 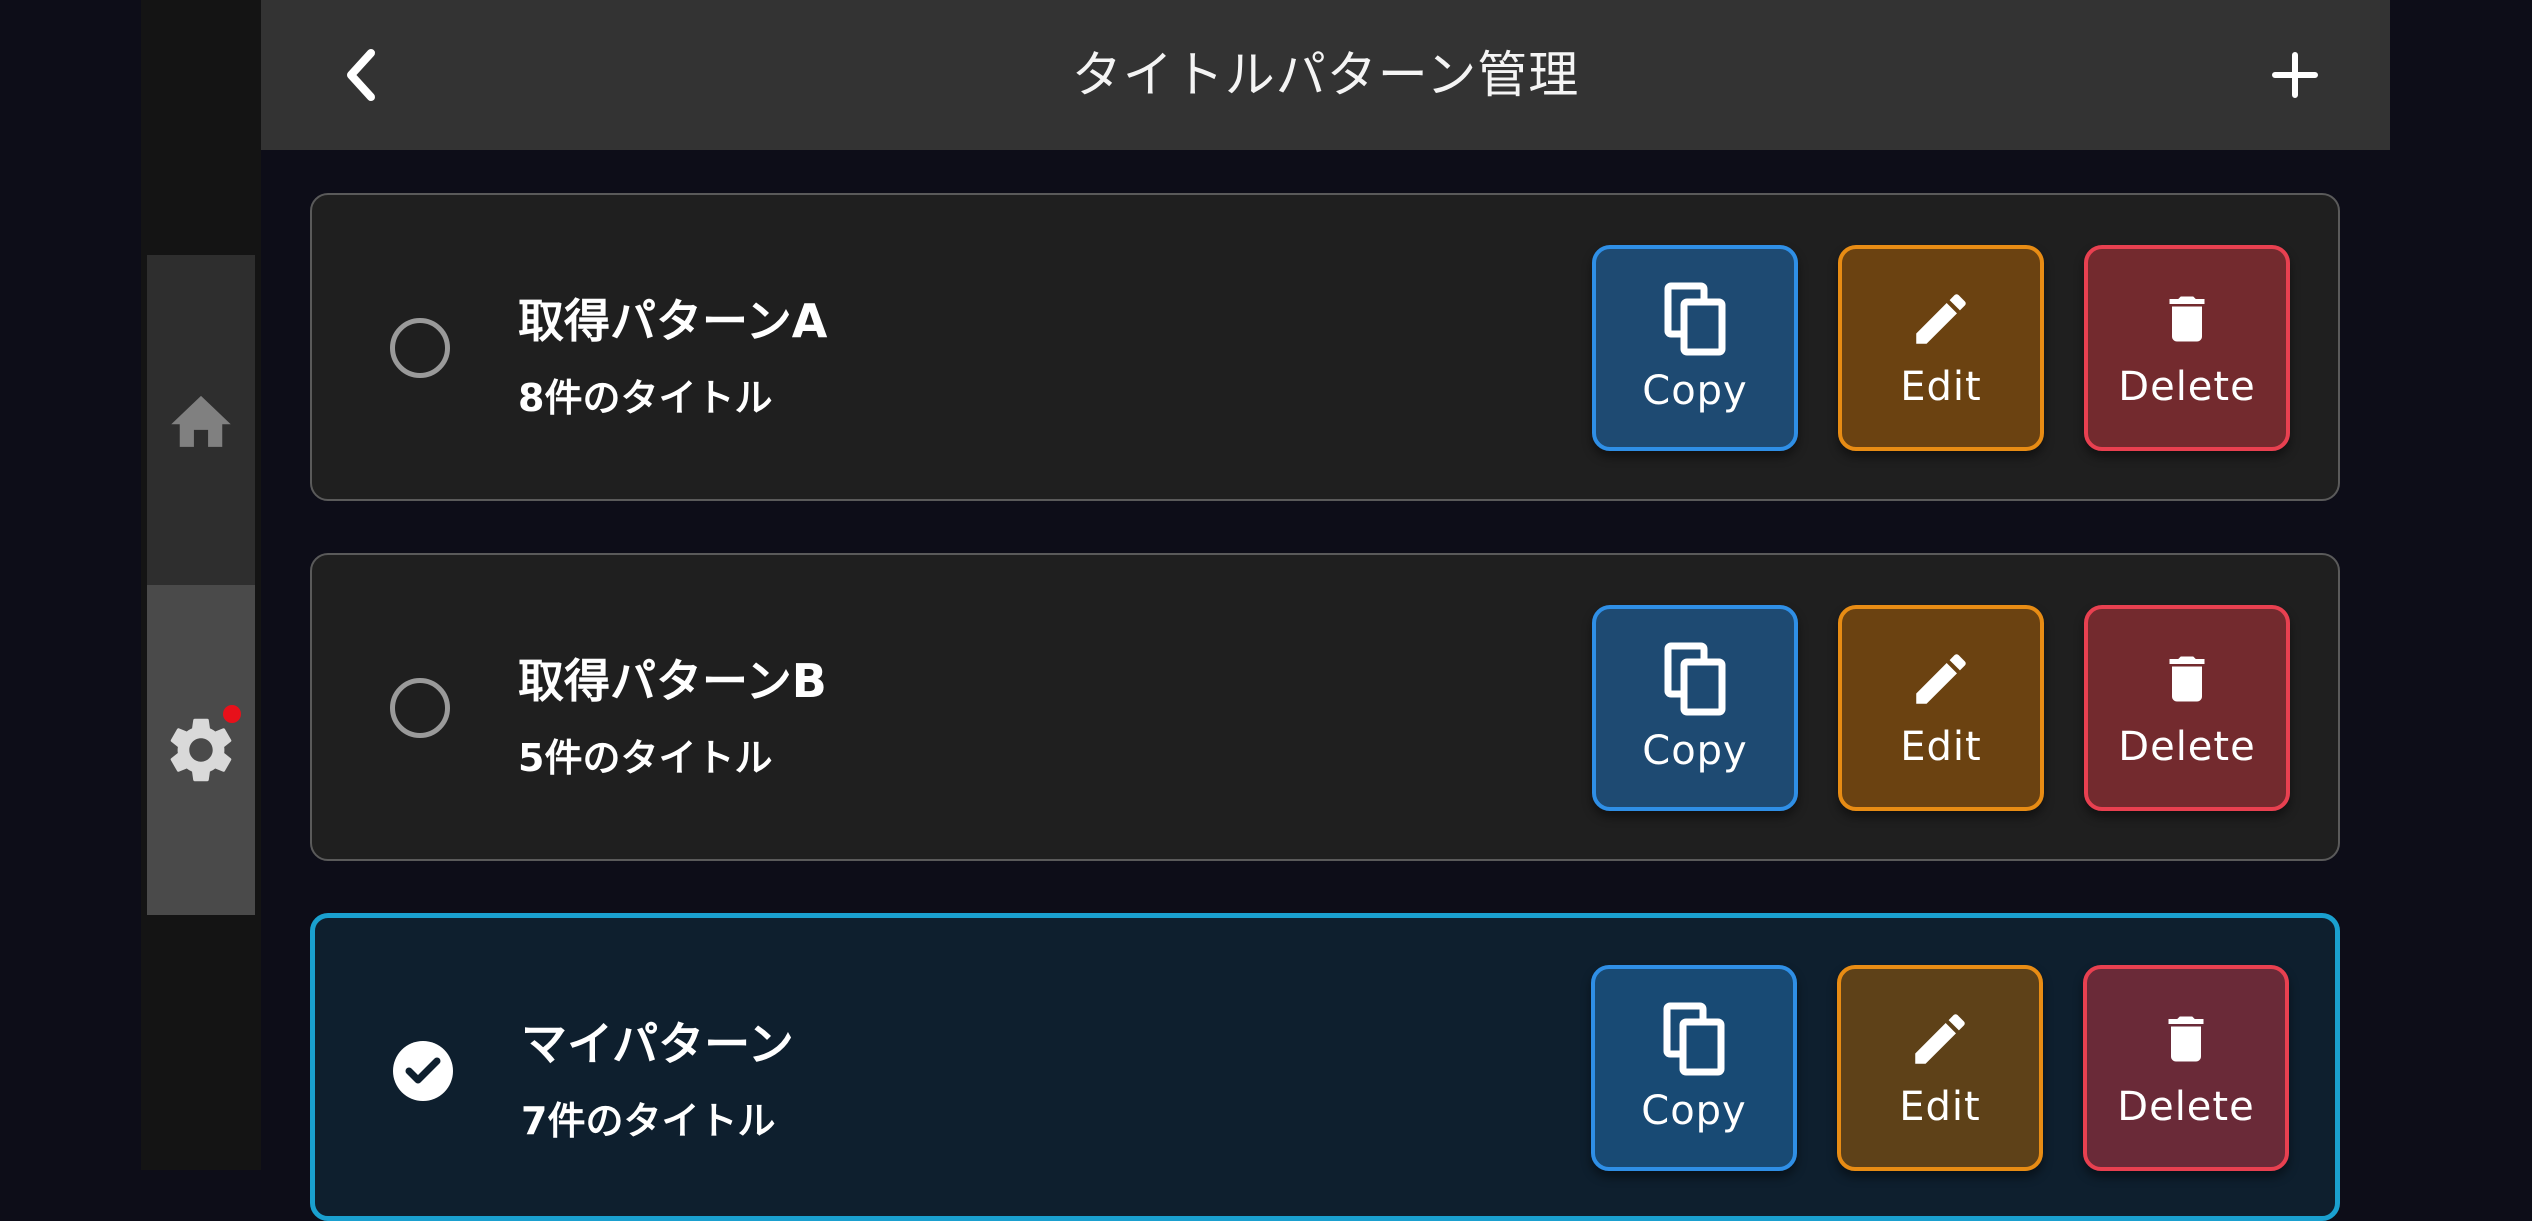 I want to click on chevron-left-icon, so click(x=361, y=75).